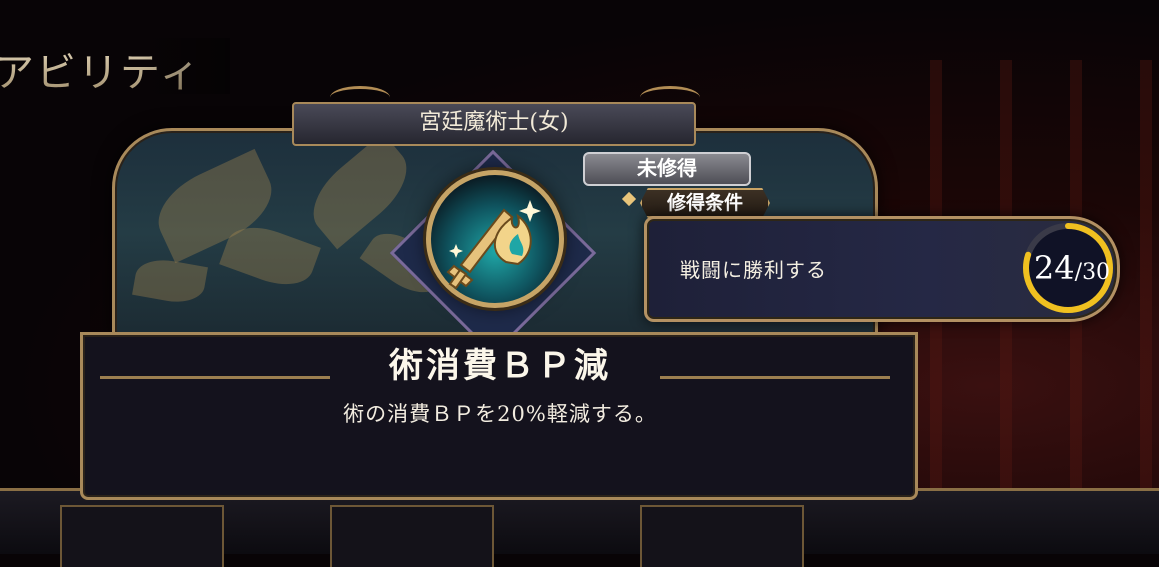  What do you see at coordinates (493, 245) in the screenshot?
I see `sword-and-flame-icon` at bounding box center [493, 245].